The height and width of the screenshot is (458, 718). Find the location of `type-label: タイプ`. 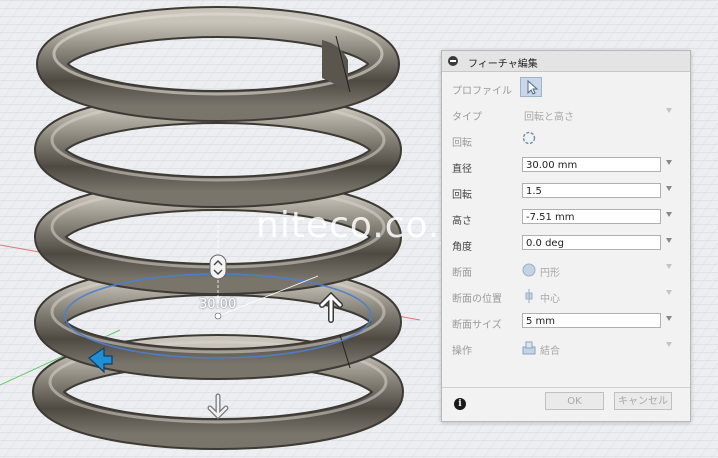

type-label: タイプ is located at coordinates (467, 117).